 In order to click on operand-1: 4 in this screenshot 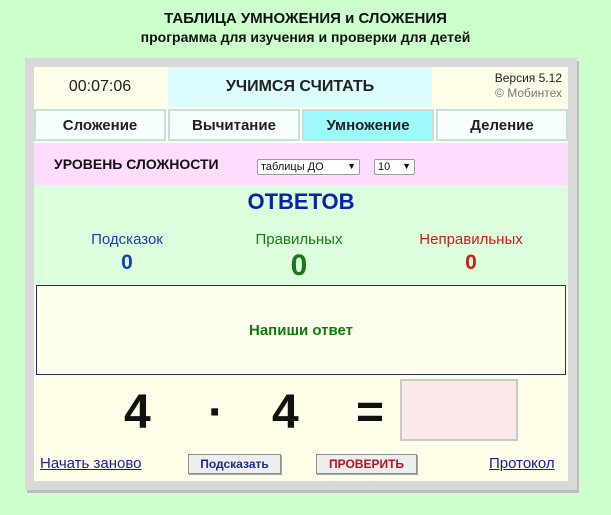, I will do `click(137, 412)`.